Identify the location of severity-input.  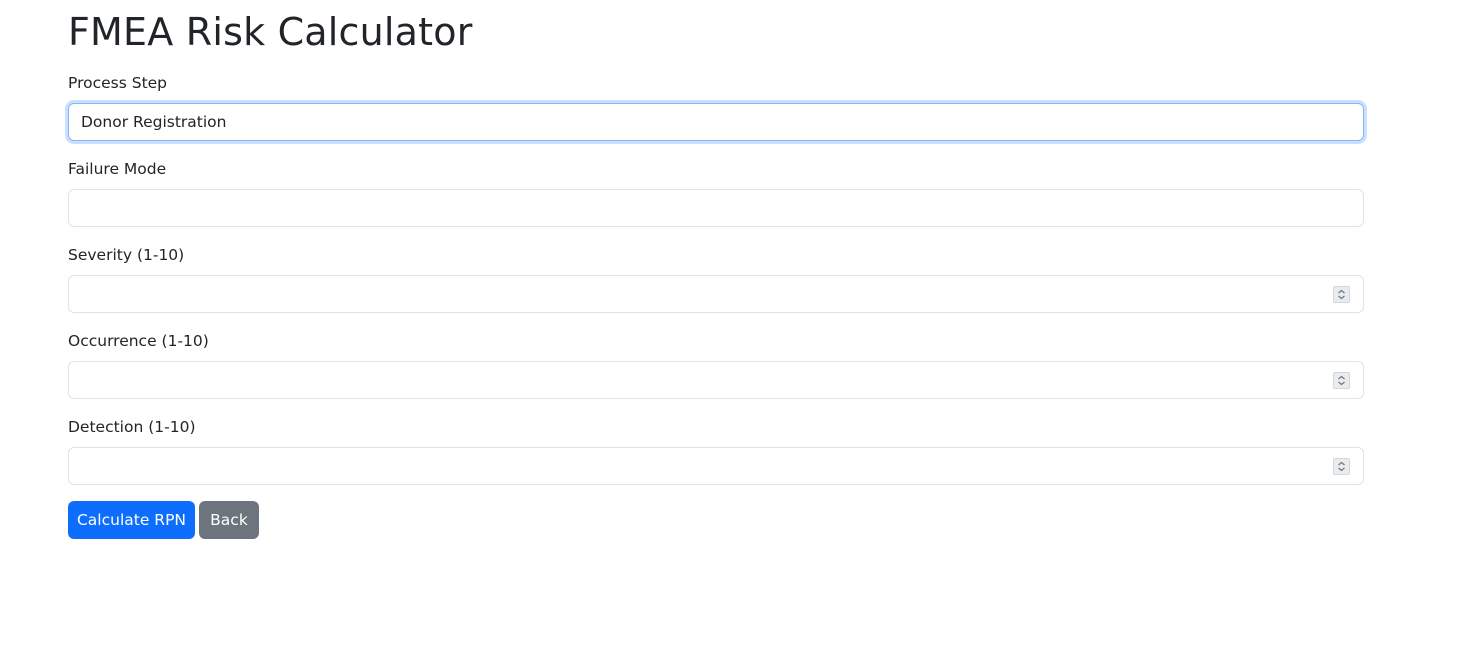
(716, 294).